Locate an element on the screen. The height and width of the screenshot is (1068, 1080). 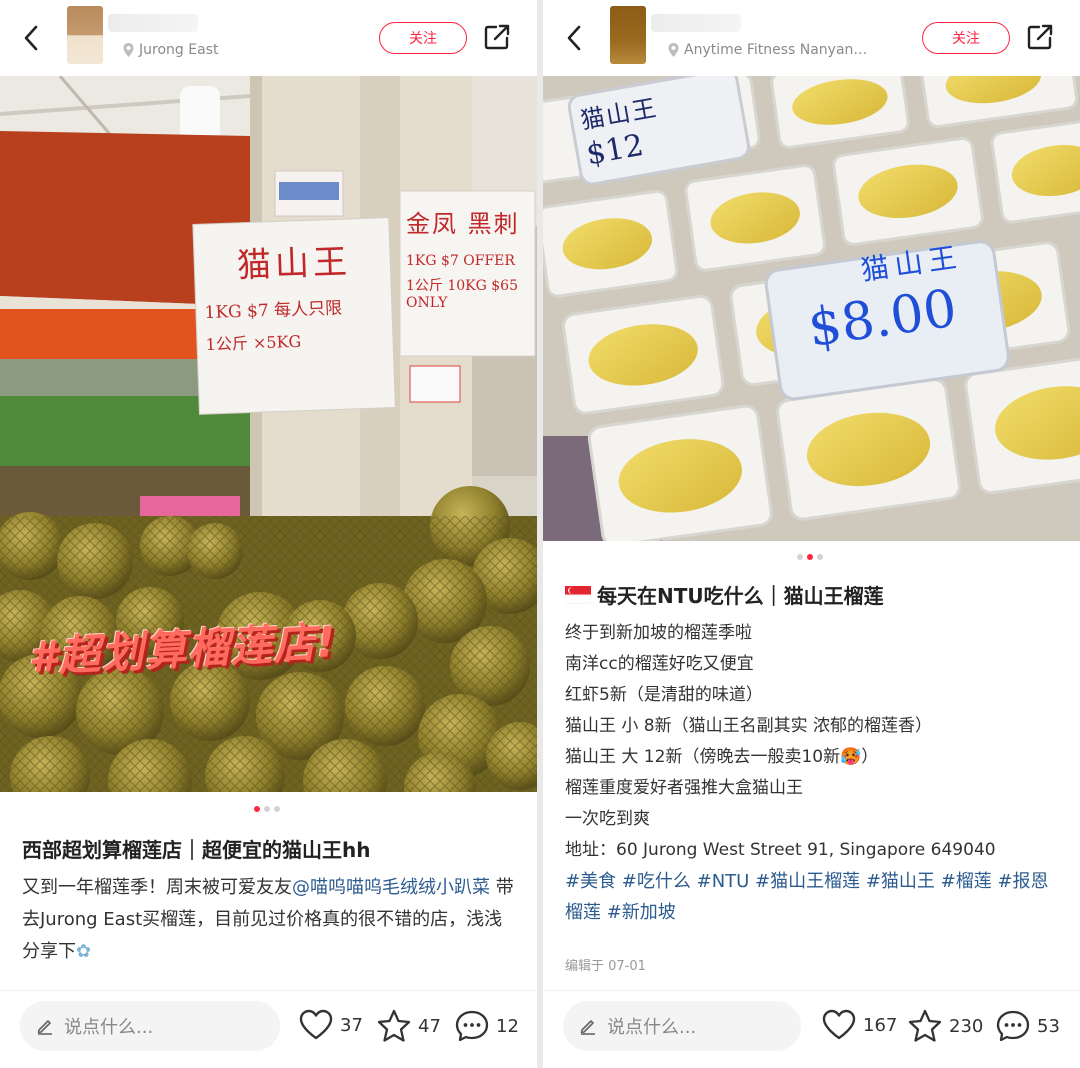
like-count: 167 is located at coordinates (880, 1025).